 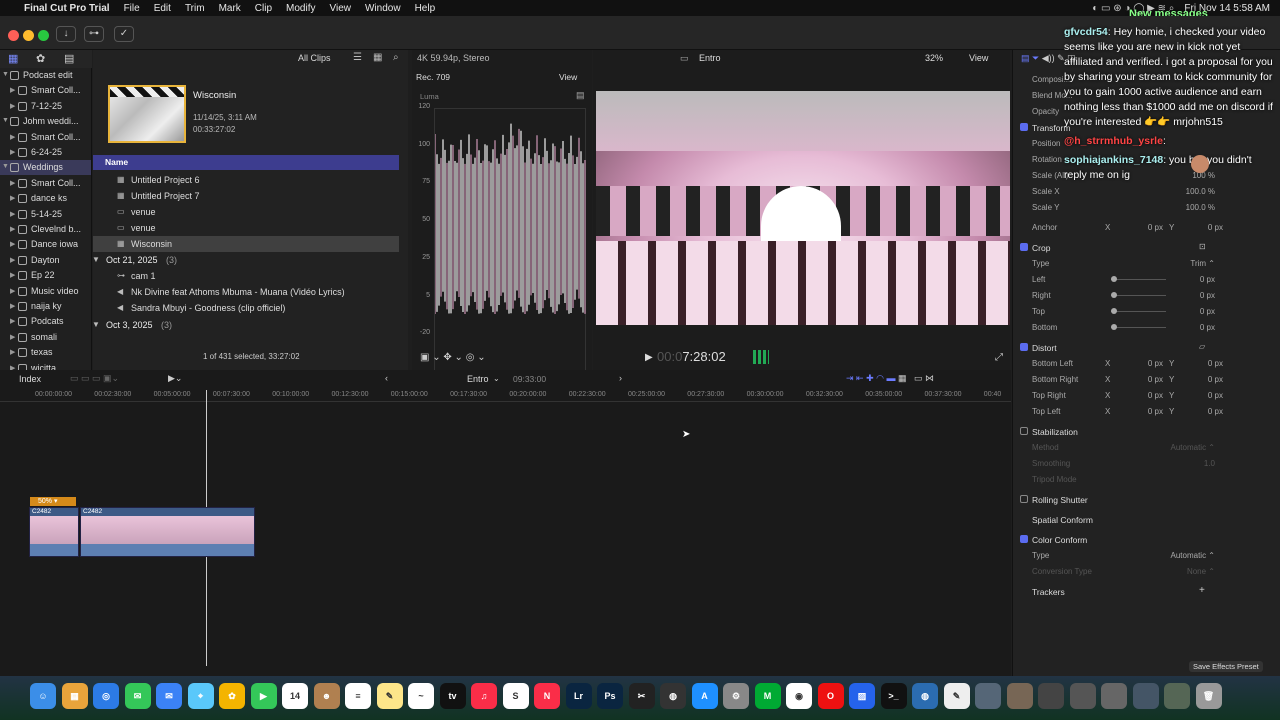 What do you see at coordinates (45, 106) in the screenshot?
I see `sidebar-item: ▶ 7-12-25` at bounding box center [45, 106].